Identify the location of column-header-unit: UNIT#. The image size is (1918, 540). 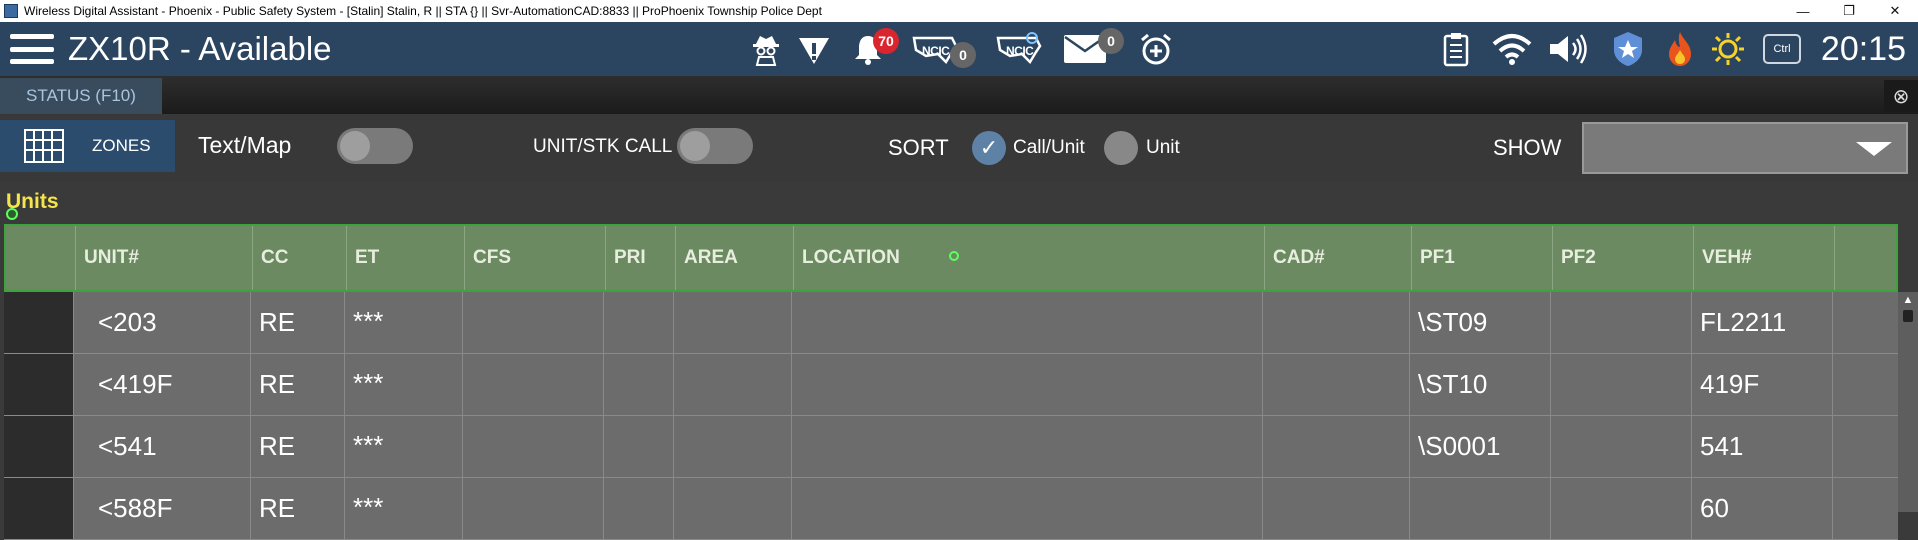
(164, 258).